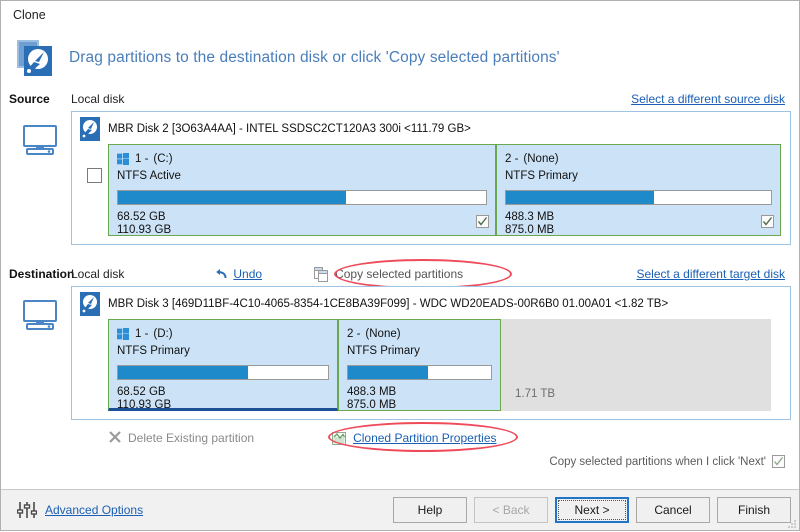  What do you see at coordinates (42, 274) in the screenshot?
I see `destination-label: Destination` at bounding box center [42, 274].